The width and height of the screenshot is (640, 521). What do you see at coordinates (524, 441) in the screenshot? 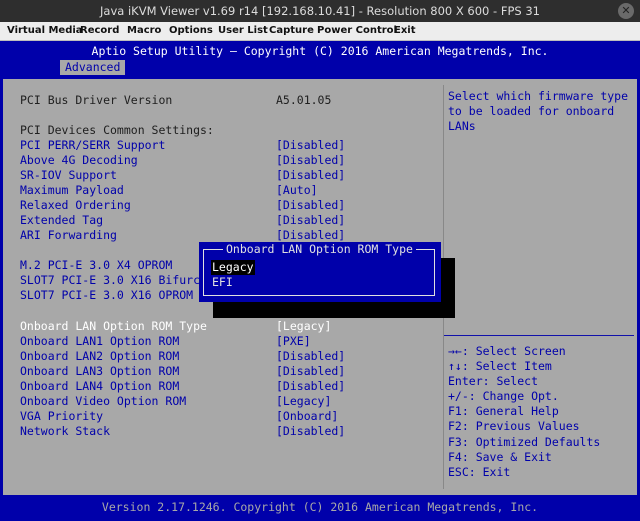
I see `key-optimized-defaults: F3: Optimized Defaults` at bounding box center [524, 441].